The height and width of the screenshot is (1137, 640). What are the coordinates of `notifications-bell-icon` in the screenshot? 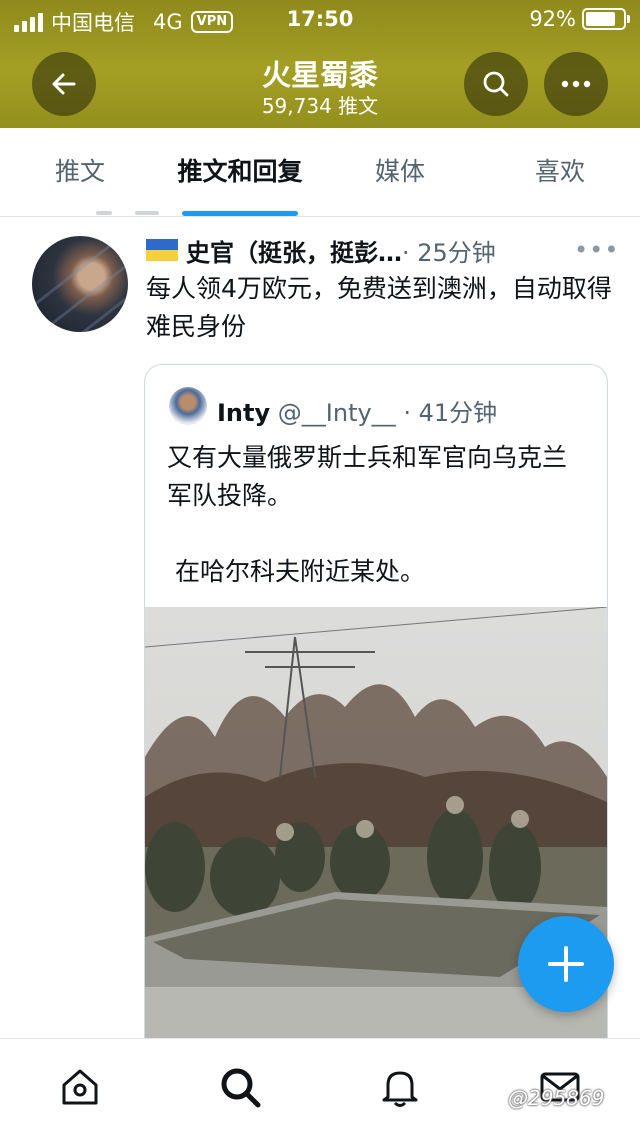 It's located at (400, 1089).